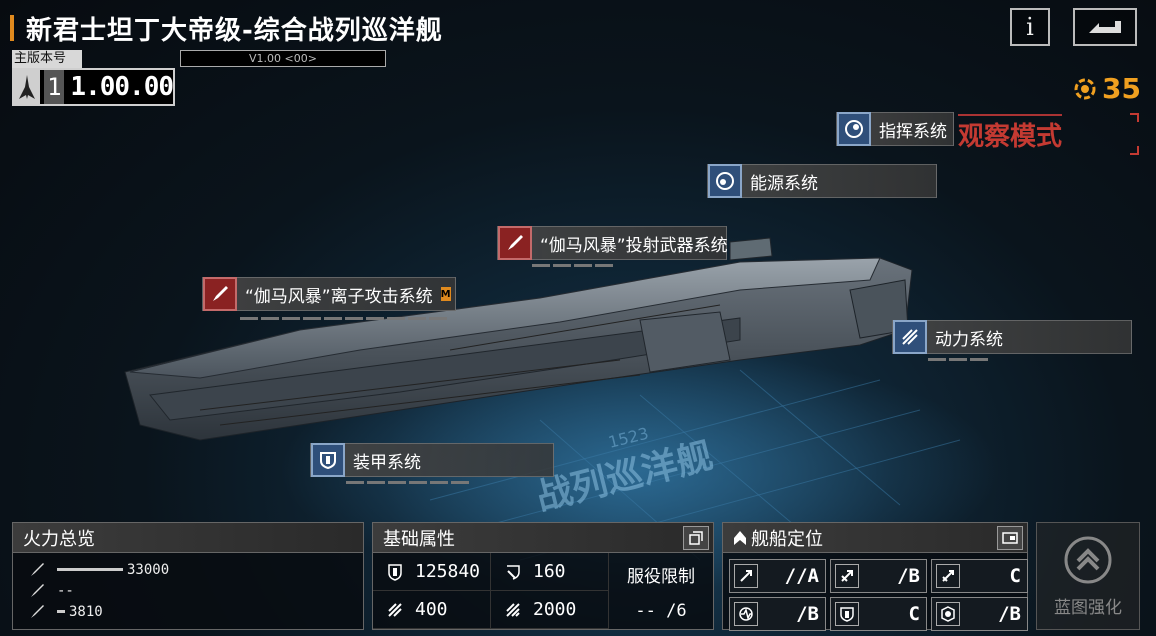 This screenshot has height=636, width=1156. I want to click on firepower-row: 3810, so click(188, 611).